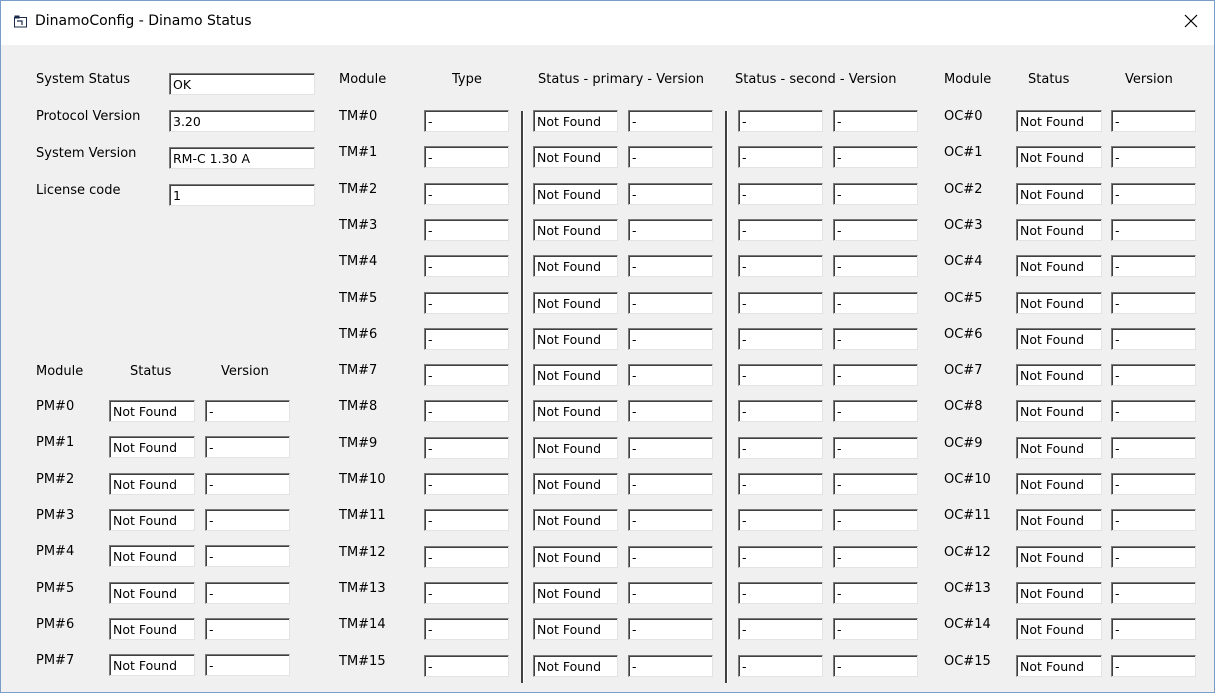 The image size is (1215, 693). I want to click on system-version-field: RM-C 1.30 A, so click(242, 158).